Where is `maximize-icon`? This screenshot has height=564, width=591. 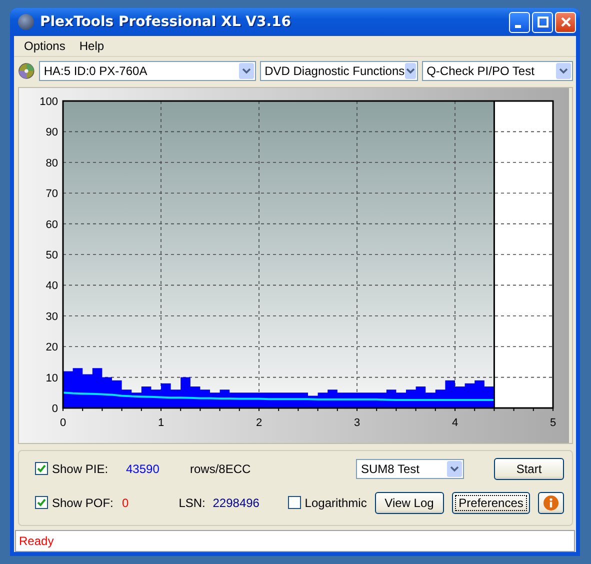
maximize-icon is located at coordinates (542, 22).